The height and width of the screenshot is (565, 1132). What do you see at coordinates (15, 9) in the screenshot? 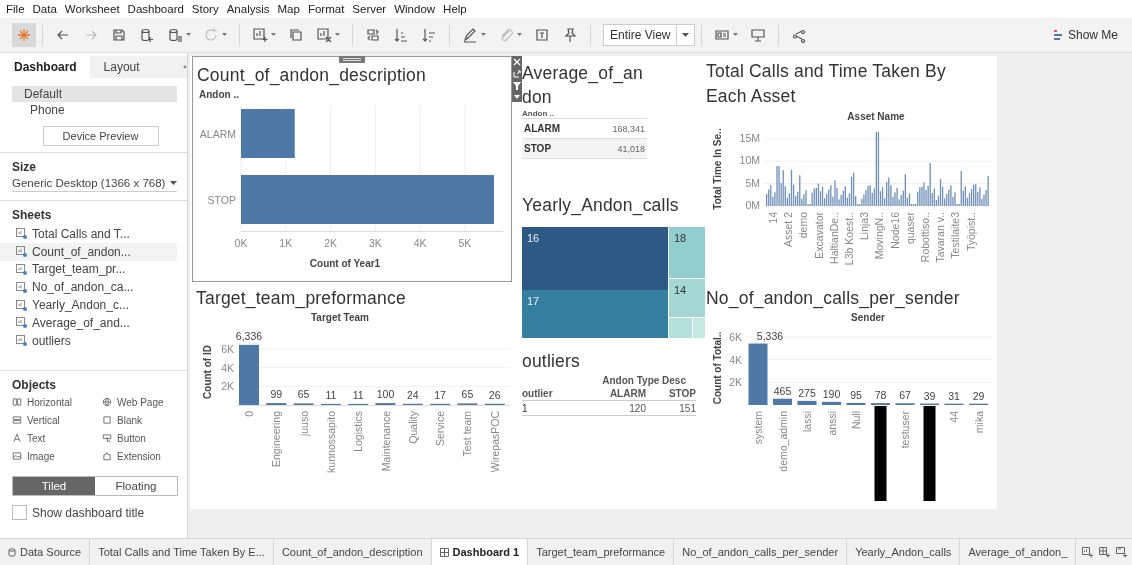
I see `menu-item: File` at bounding box center [15, 9].